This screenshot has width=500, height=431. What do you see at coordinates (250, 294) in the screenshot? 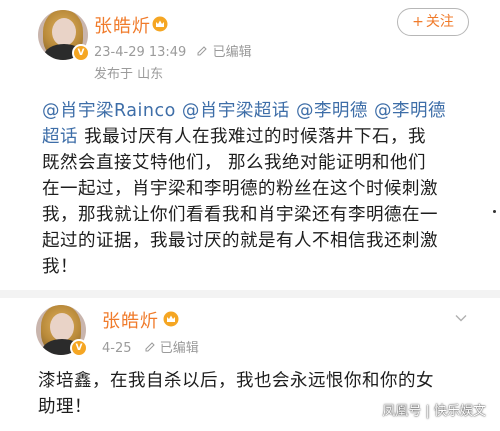
I see `post-divider` at bounding box center [250, 294].